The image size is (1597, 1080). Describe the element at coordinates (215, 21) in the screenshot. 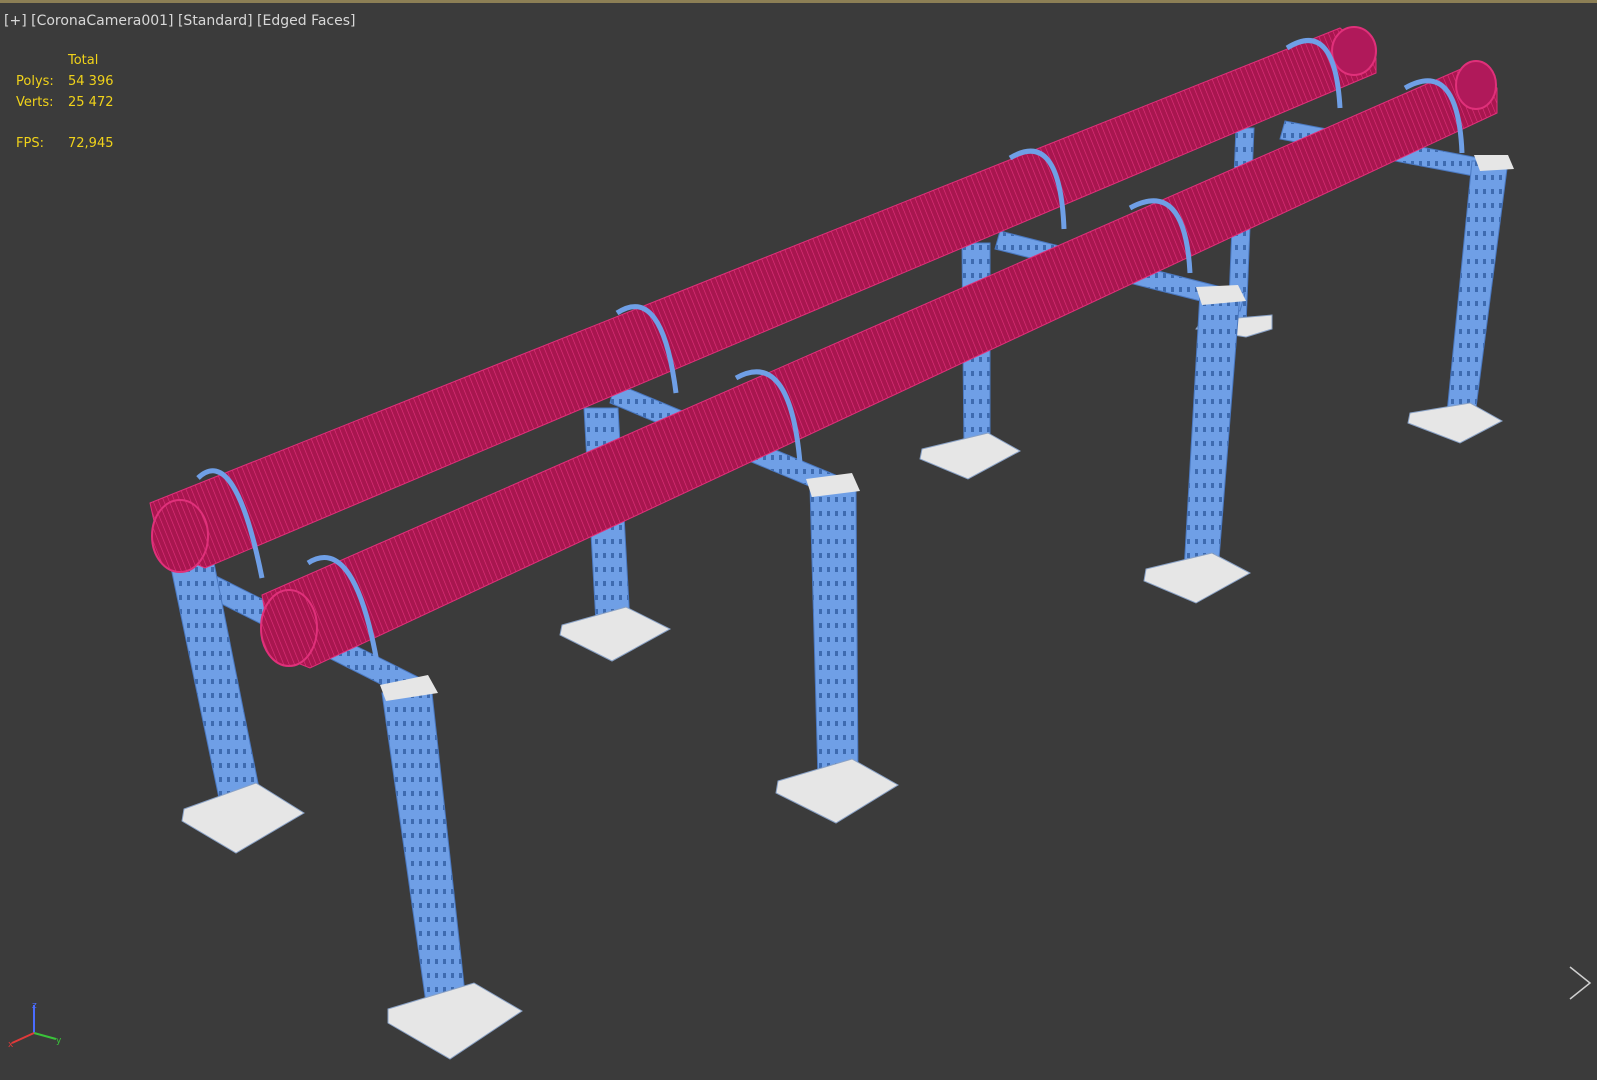

I see `viewport-shading-standard: [Standard]` at that location.